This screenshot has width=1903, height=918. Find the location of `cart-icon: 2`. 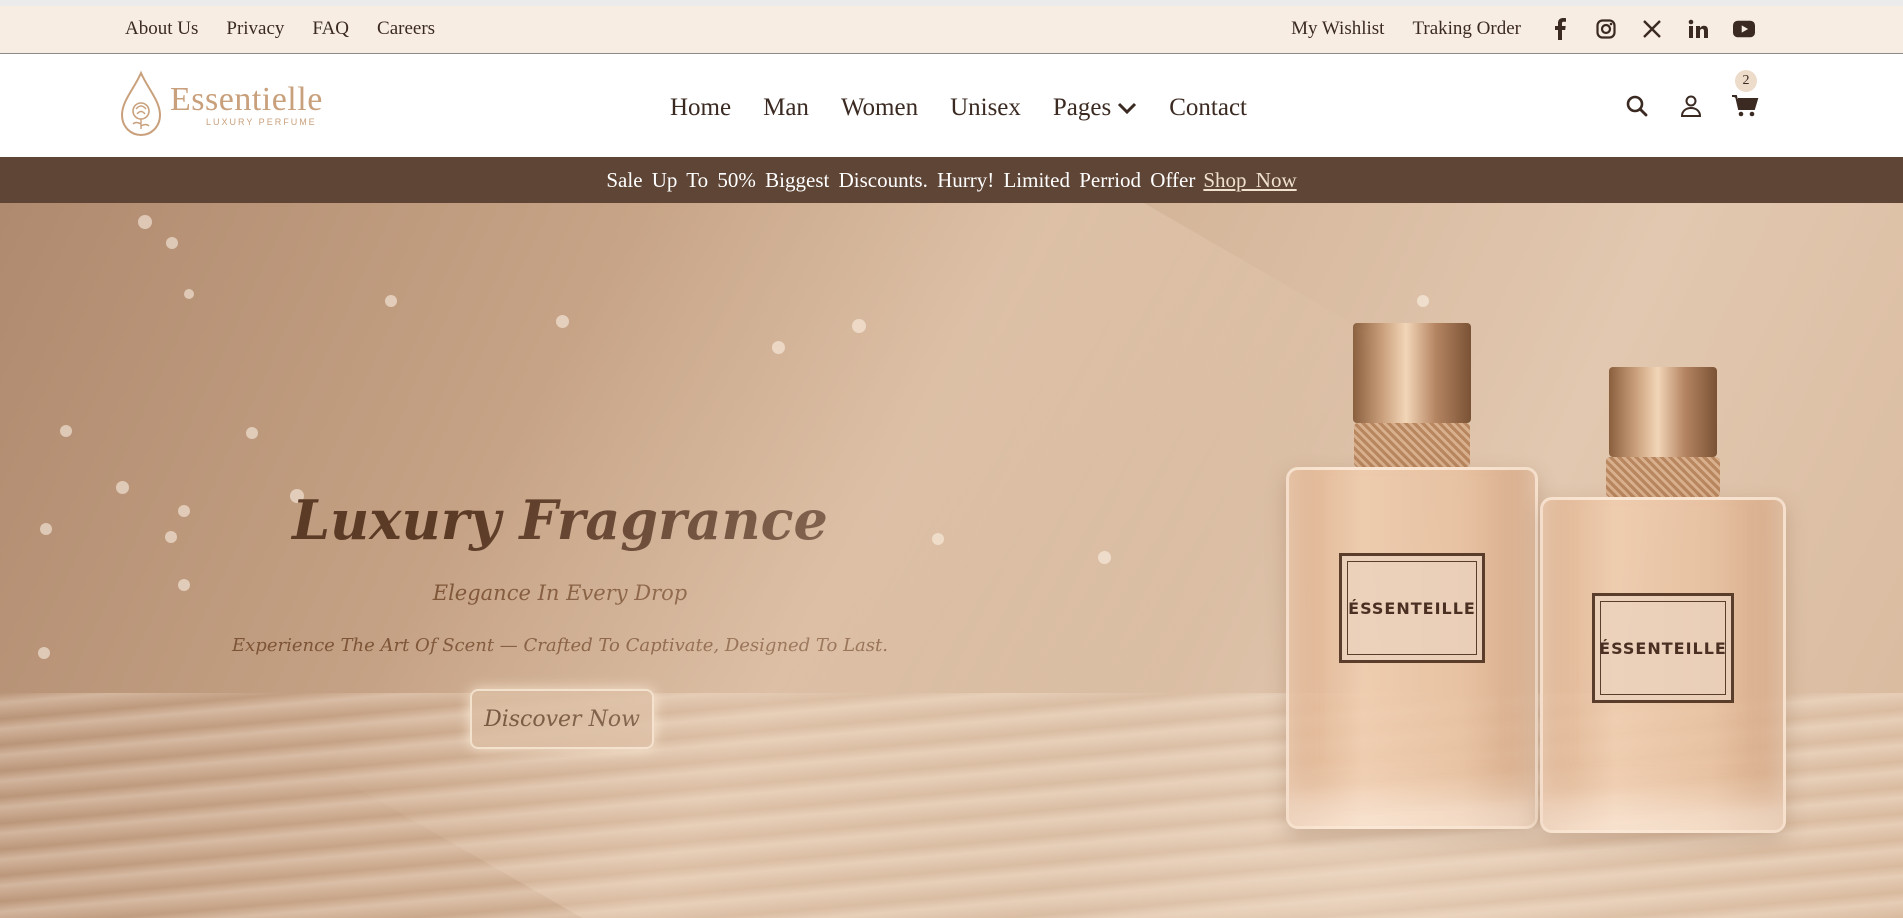

cart-icon: 2 is located at coordinates (1745, 95).